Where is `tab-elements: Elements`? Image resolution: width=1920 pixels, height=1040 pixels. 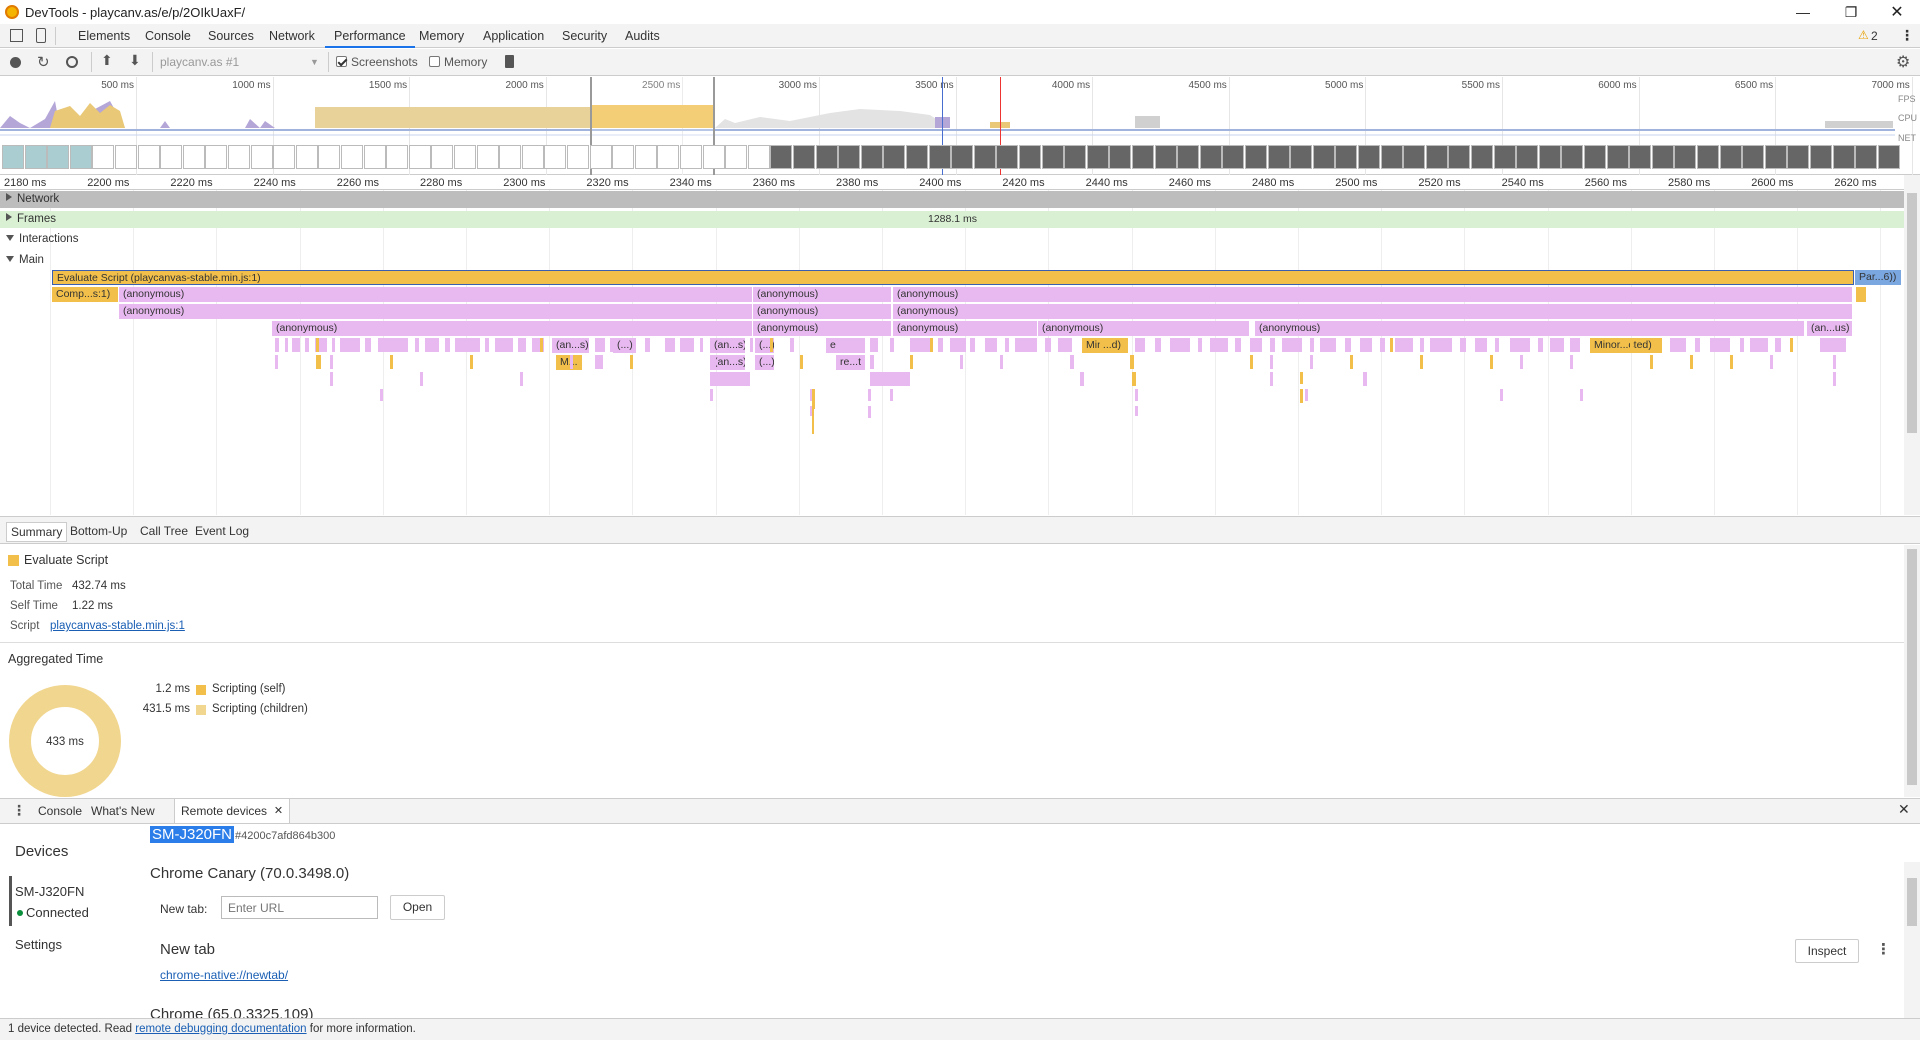 tab-elements: Elements is located at coordinates (104, 36).